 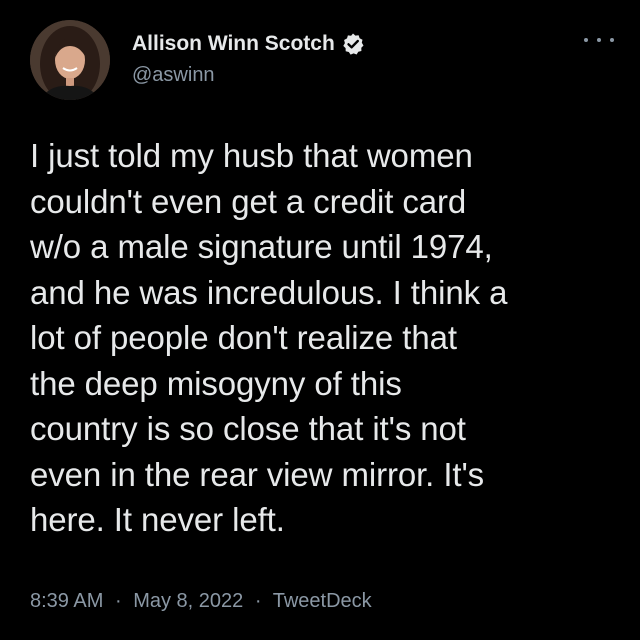 I want to click on author-name-row: Allison Winn Scotch, so click(x=248, y=44).